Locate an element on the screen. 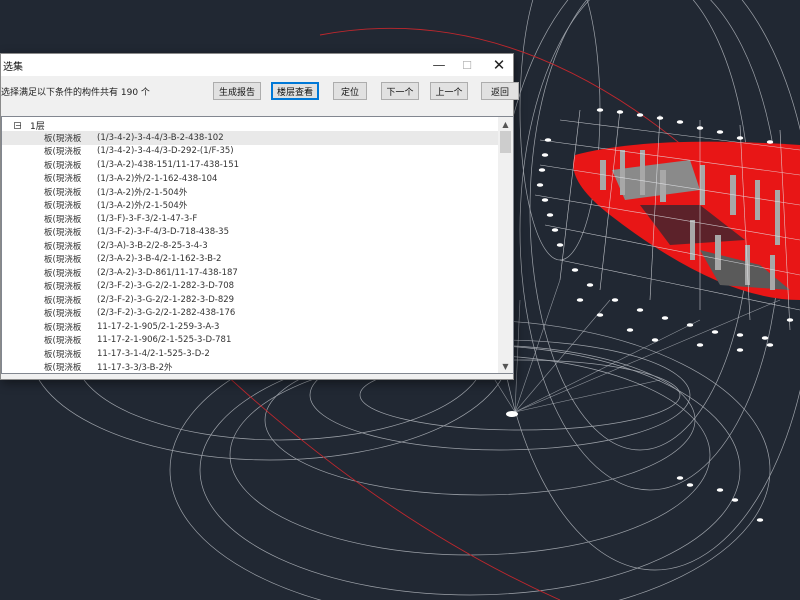 The width and height of the screenshot is (800, 600). list-item: 板(現浇板 11-17-3-1-4/2-1-525-3-D-2 is located at coordinates (250, 354).